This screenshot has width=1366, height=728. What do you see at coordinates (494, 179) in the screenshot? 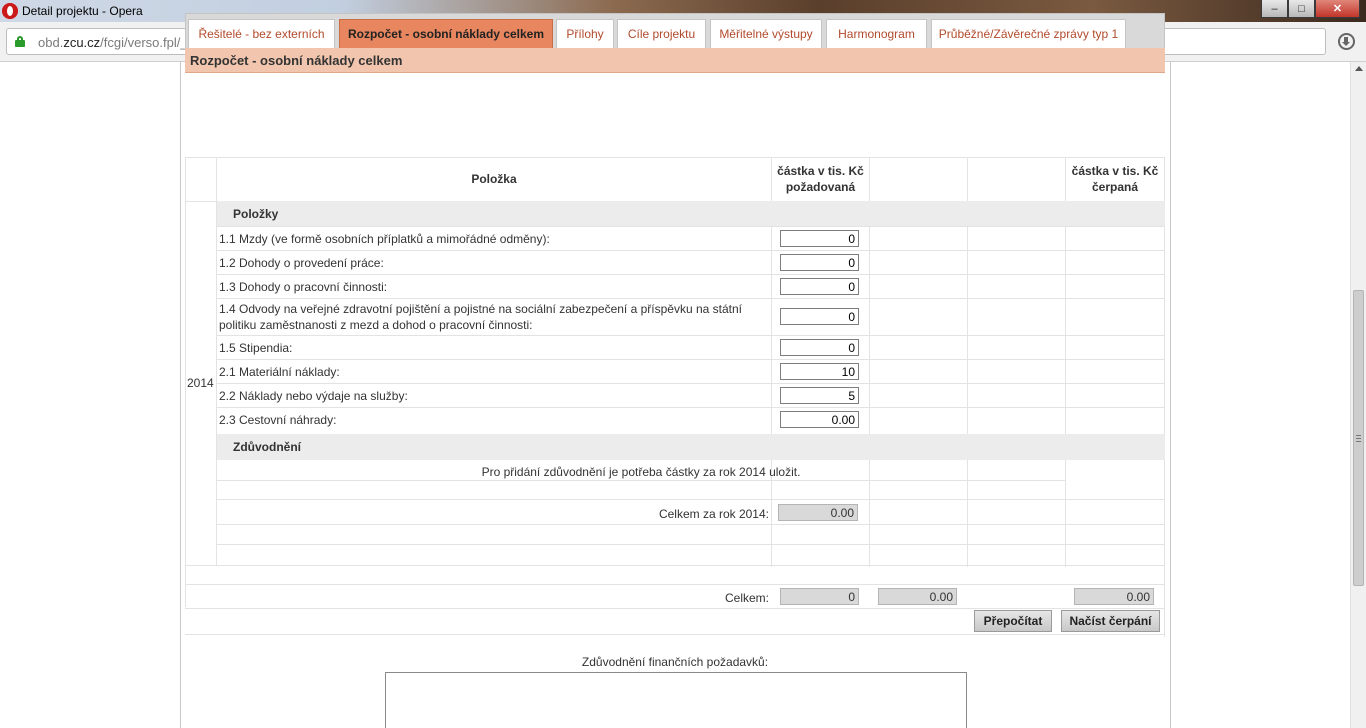
I see `col-header-item: Položka` at bounding box center [494, 179].